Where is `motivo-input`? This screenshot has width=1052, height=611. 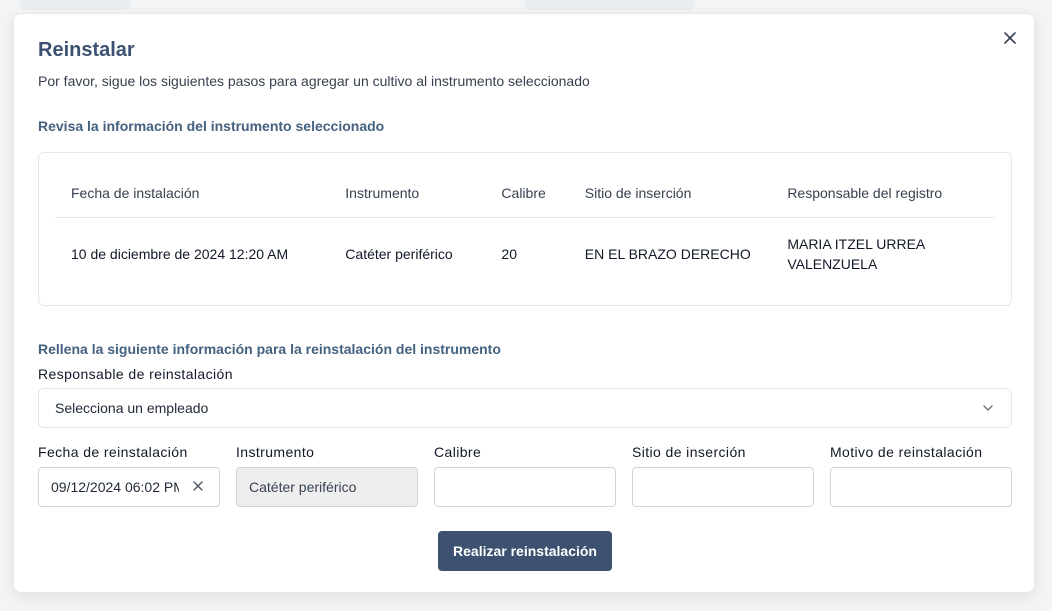
motivo-input is located at coordinates (921, 487).